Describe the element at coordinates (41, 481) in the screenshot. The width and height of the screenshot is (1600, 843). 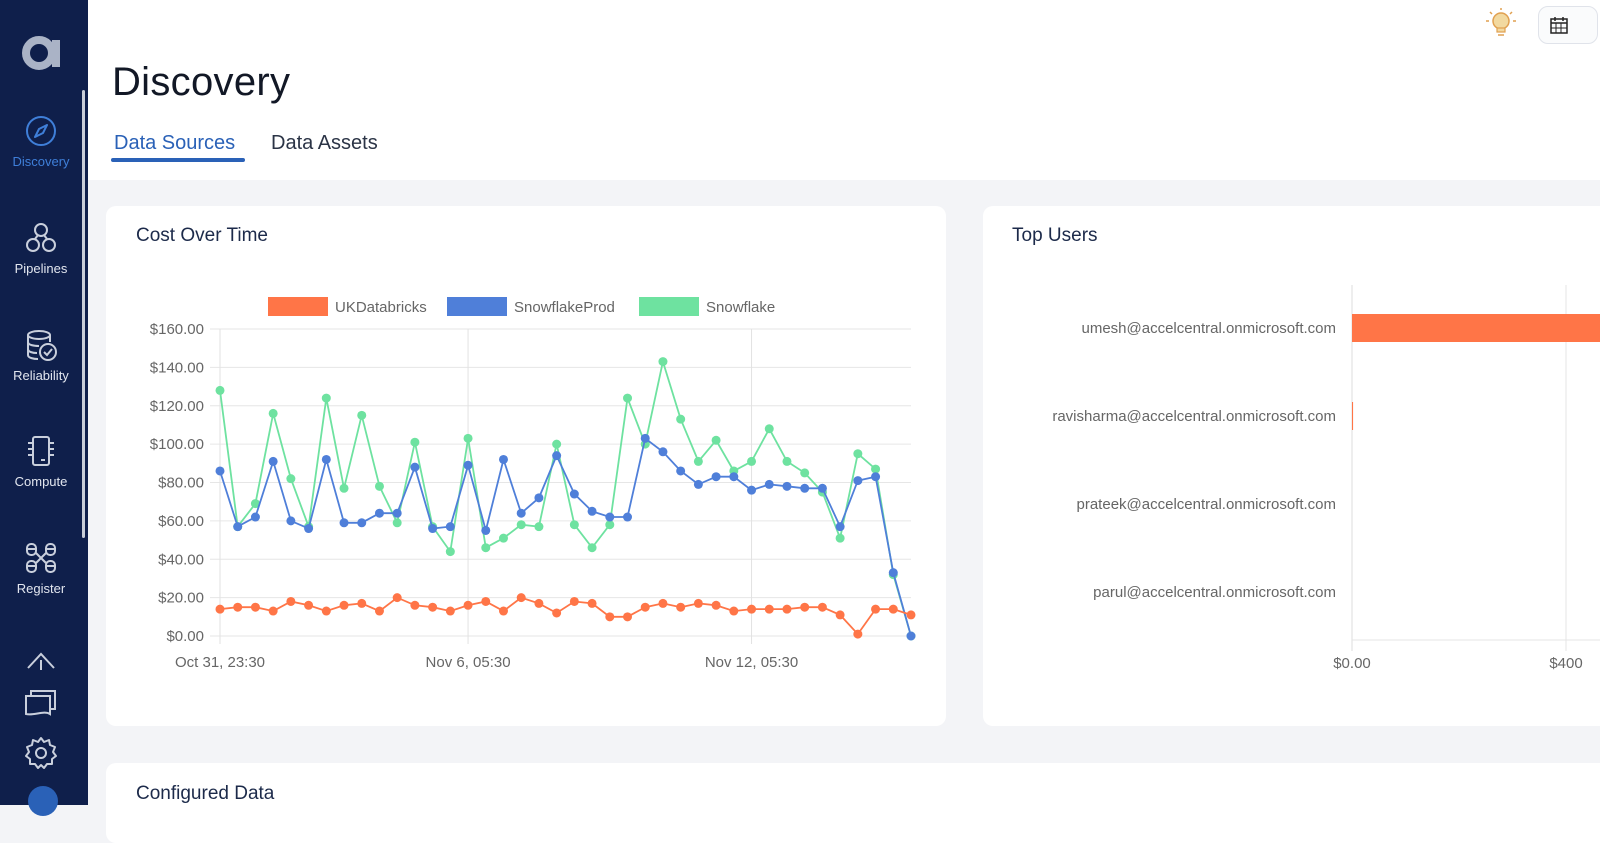
I see `sidebar-item-label: Compute` at that location.